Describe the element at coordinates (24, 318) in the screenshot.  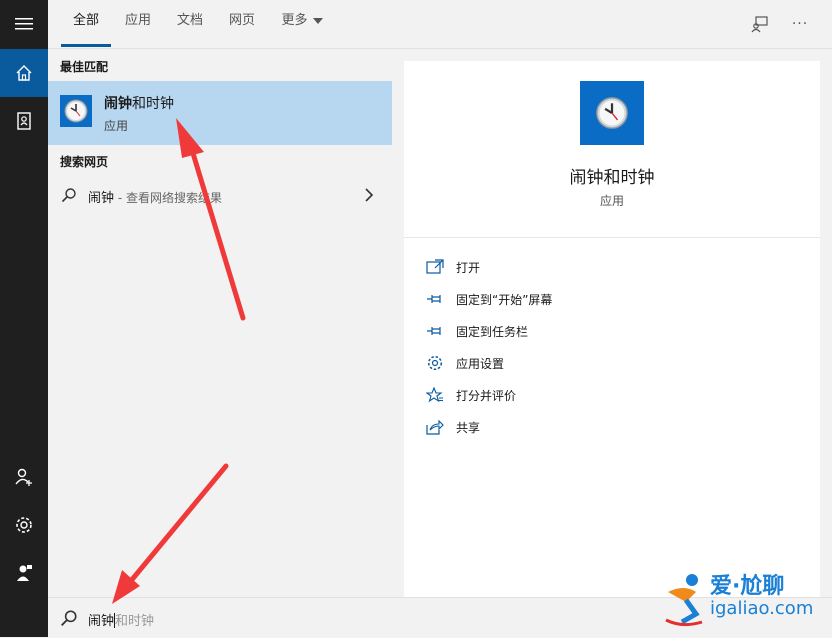
I see `left-rail` at that location.